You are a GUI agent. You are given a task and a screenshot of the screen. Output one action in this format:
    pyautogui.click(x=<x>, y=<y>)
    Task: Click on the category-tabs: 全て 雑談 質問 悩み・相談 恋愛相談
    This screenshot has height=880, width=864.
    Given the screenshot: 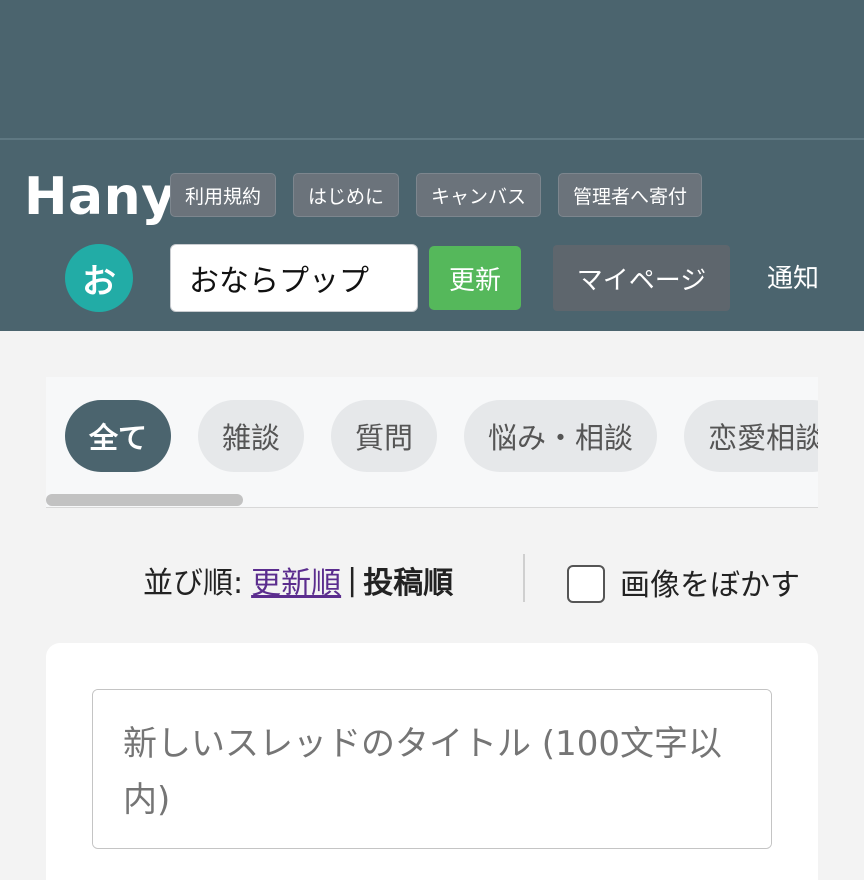 What is the action you would take?
    pyautogui.click(x=432, y=442)
    